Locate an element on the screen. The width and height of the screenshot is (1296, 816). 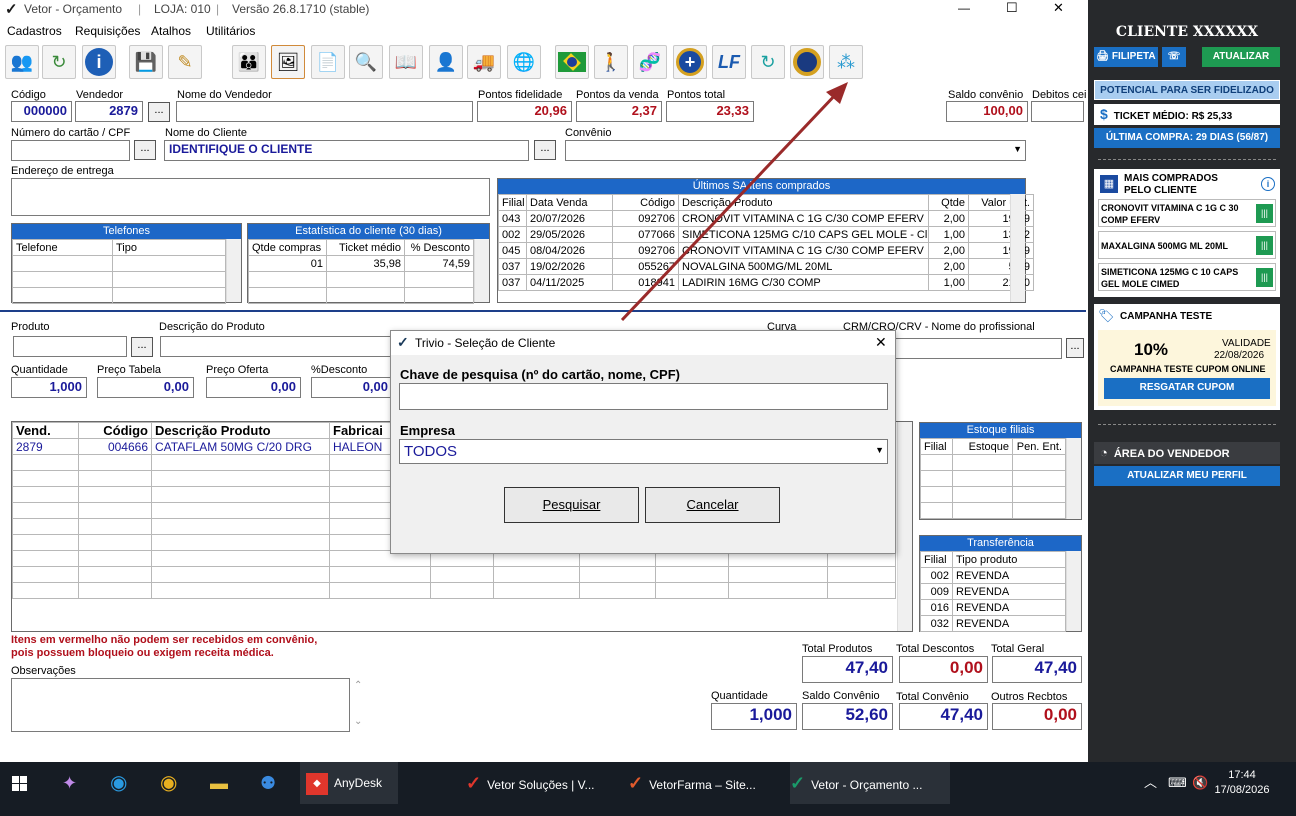
edit-icon: ✎ is located at coordinates (185, 62).